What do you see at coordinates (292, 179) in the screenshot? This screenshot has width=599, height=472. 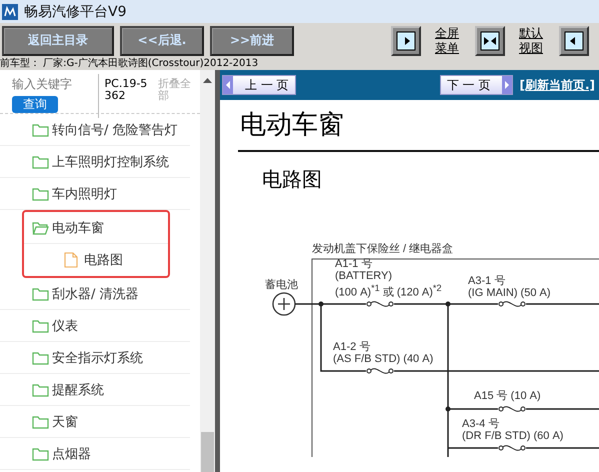 I see `section-title: 电路图` at bounding box center [292, 179].